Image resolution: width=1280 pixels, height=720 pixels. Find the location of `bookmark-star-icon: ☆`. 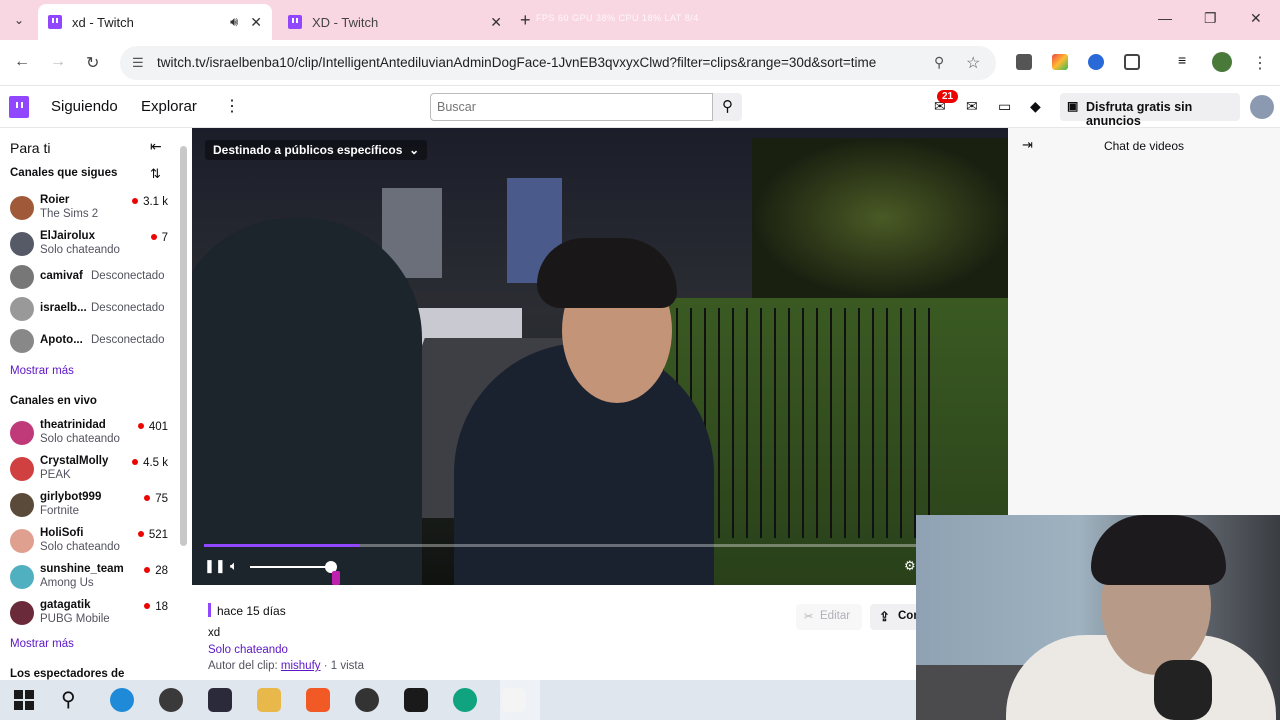

bookmark-star-icon: ☆ is located at coordinates (973, 63).